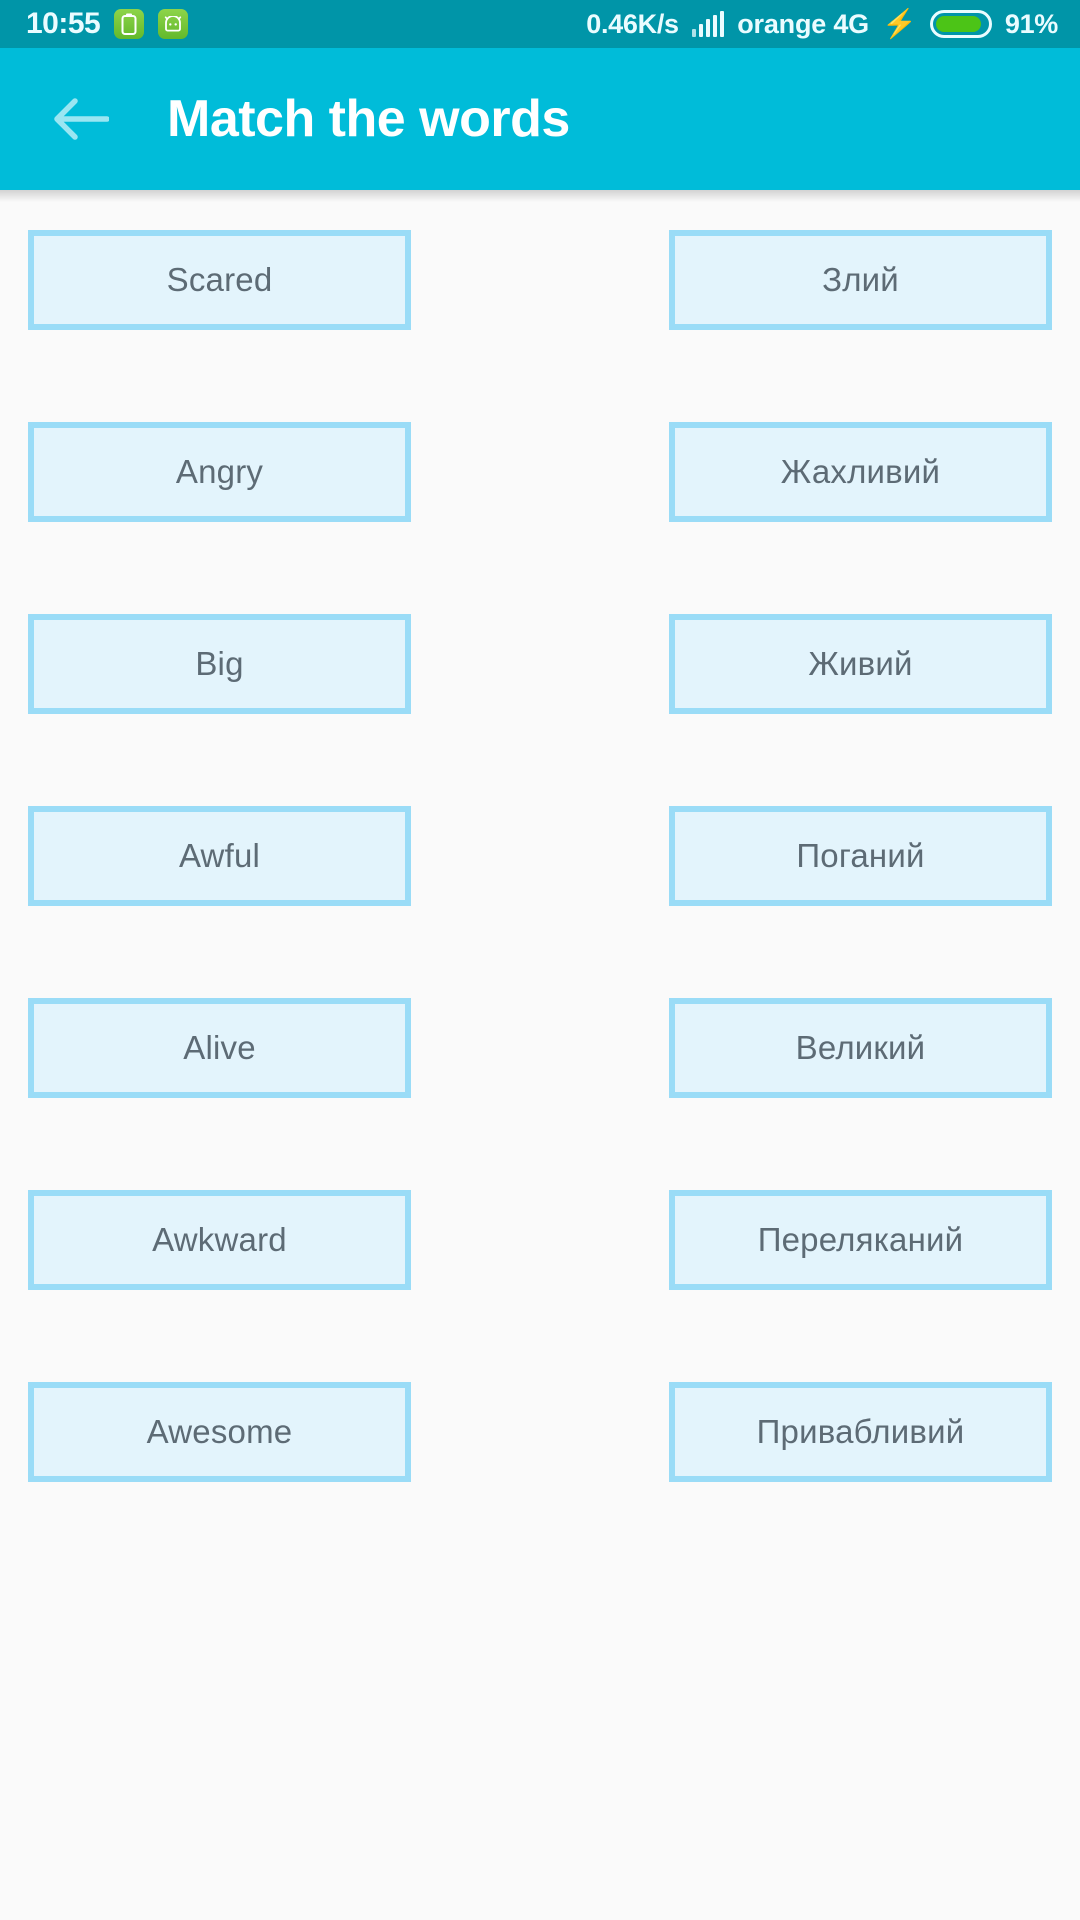 The height and width of the screenshot is (1920, 1080). Describe the element at coordinates (803, 23) in the screenshot. I see `carrier-label: orange 4G` at that location.